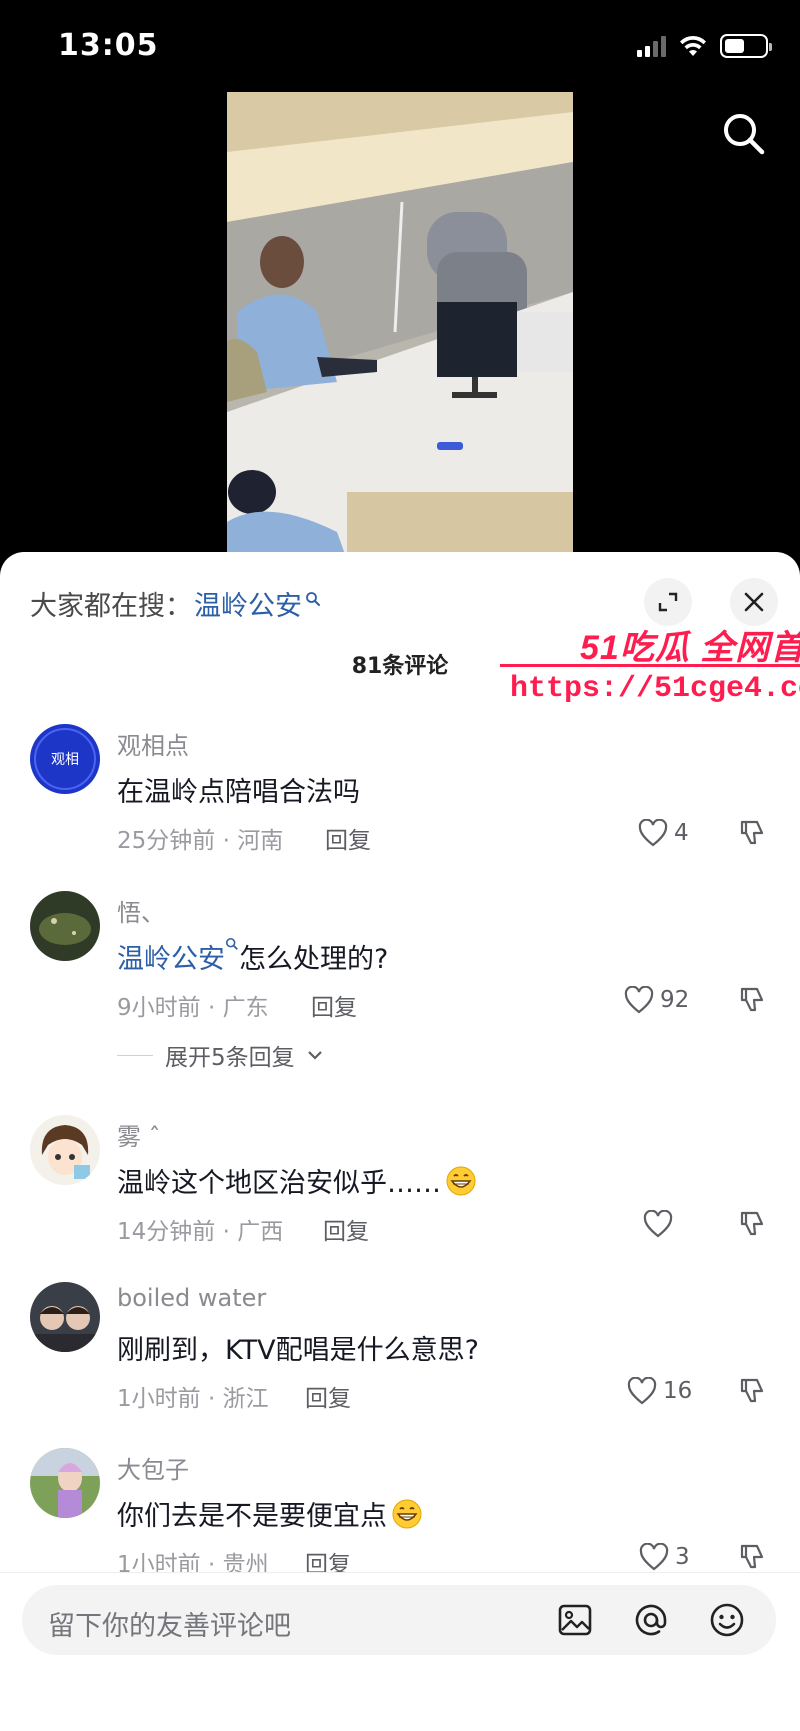 The image size is (800, 1731). I want to click on comment-input-placeholder: 留下你的友善评论吧, so click(169, 1626).